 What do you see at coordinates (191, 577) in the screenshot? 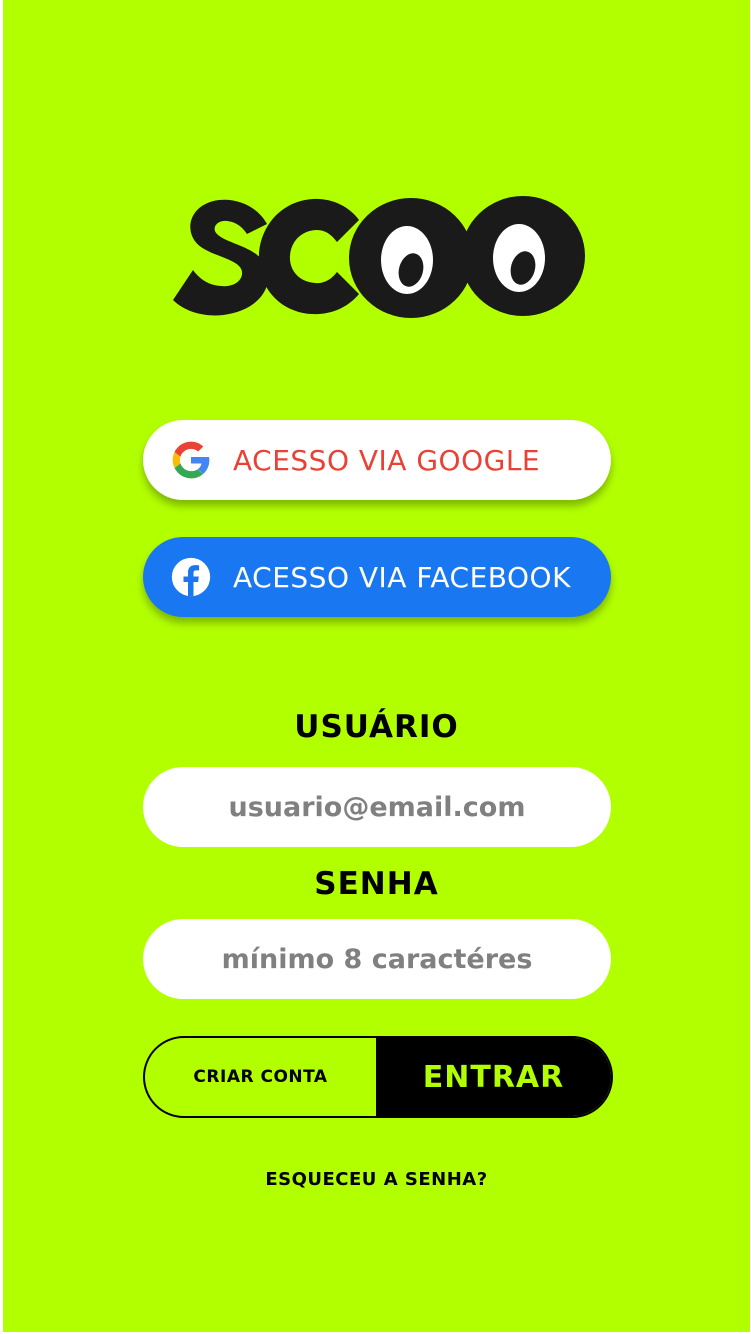
I see `facebook-f-icon` at bounding box center [191, 577].